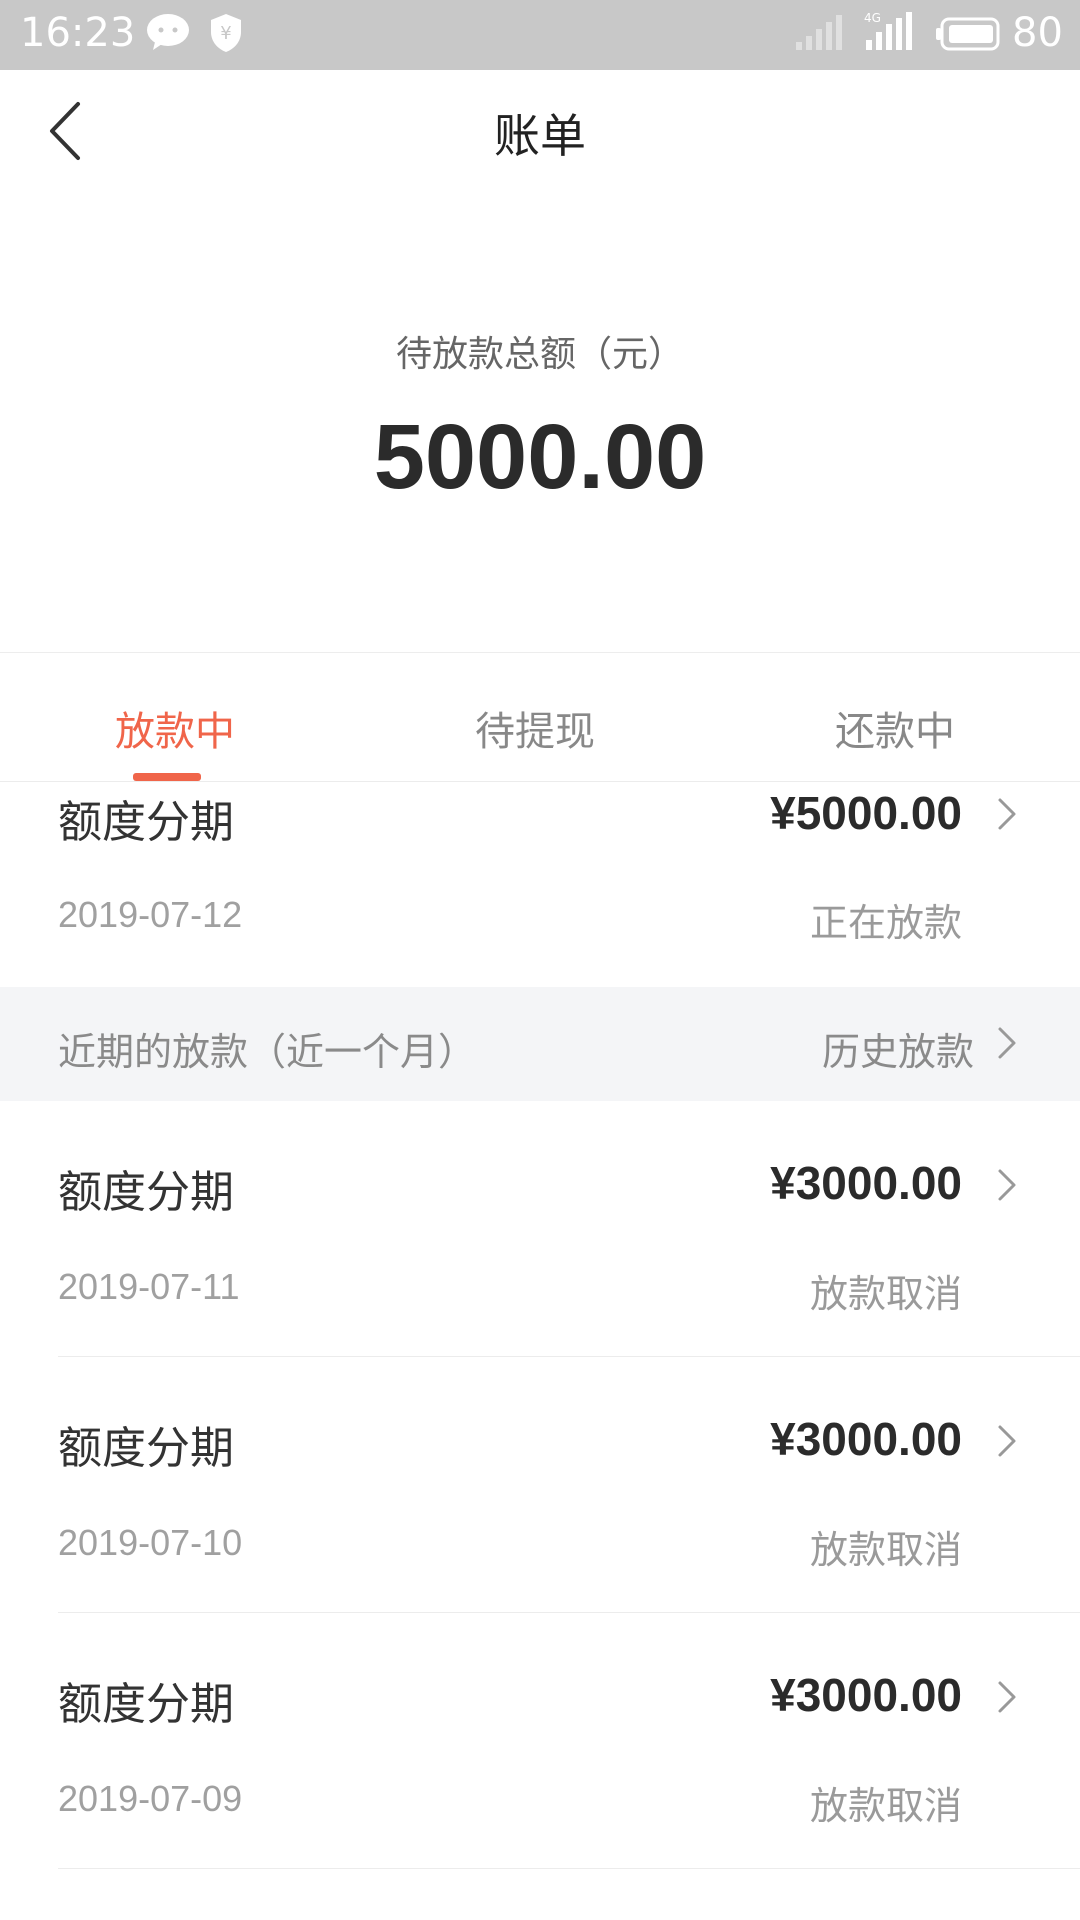  Describe the element at coordinates (540, 1229) in the screenshot. I see `loan-item: 额度分期 ¥3000.00 2019-07-11 放款取消` at that location.